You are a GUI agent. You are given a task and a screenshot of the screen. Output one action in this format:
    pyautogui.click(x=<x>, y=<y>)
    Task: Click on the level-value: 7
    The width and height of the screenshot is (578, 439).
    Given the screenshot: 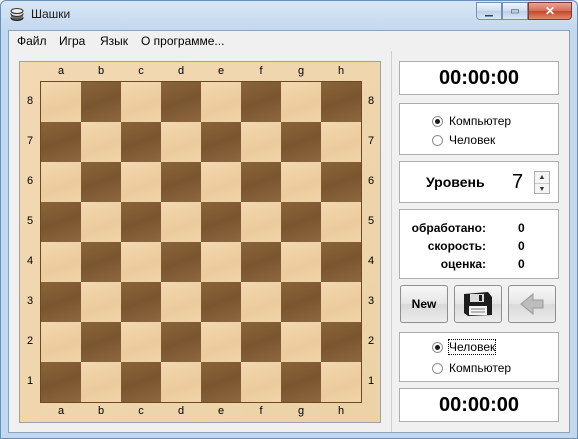 What is the action you would take?
    pyautogui.click(x=517, y=182)
    